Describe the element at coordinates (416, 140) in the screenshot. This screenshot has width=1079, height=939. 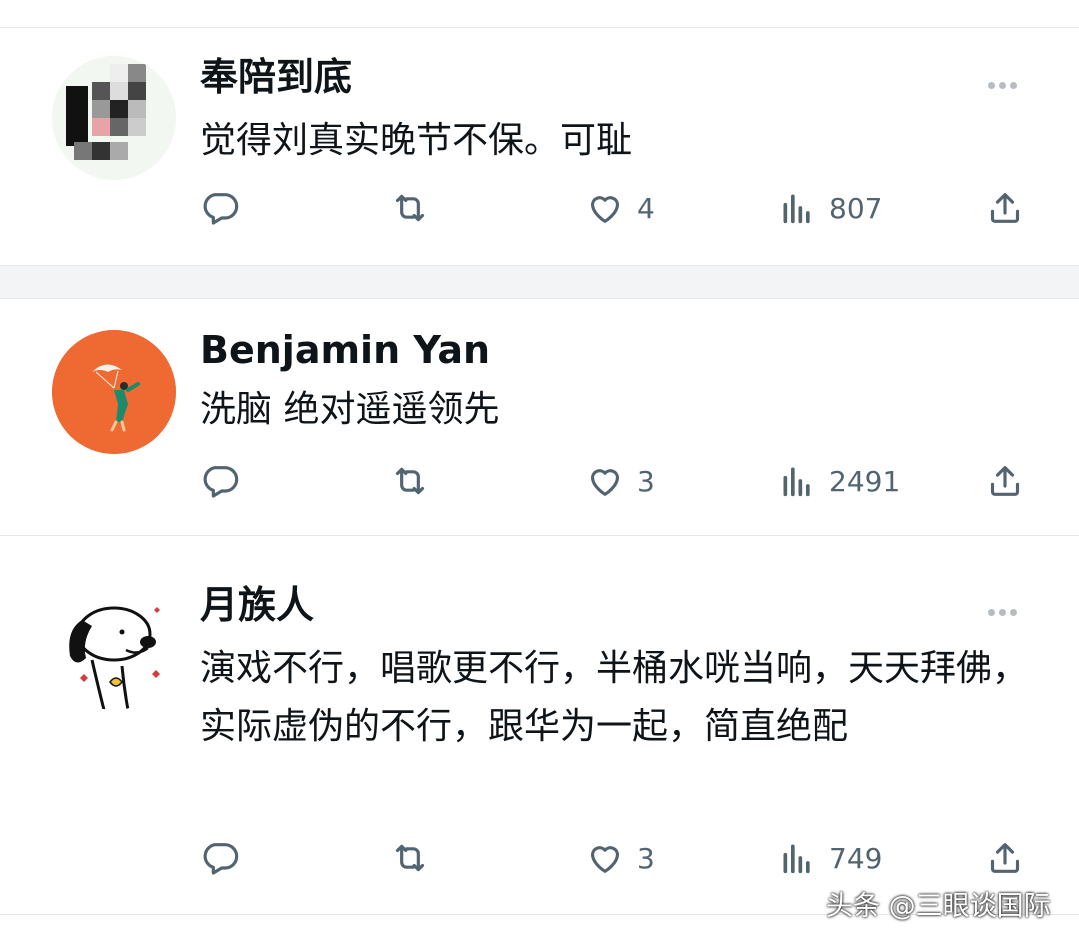
I see `tweet-text: 觉得刘真实晚节不保。可耻` at that location.